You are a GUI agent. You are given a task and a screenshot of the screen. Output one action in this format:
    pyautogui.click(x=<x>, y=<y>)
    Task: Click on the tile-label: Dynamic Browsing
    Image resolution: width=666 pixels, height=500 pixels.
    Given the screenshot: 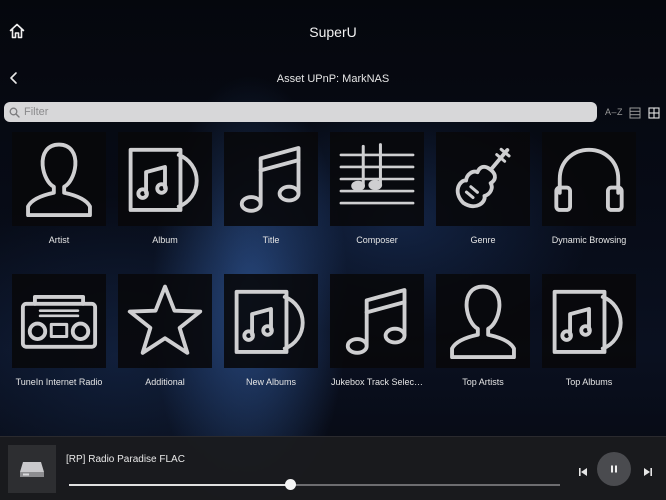 What is the action you would take?
    pyautogui.click(x=589, y=240)
    